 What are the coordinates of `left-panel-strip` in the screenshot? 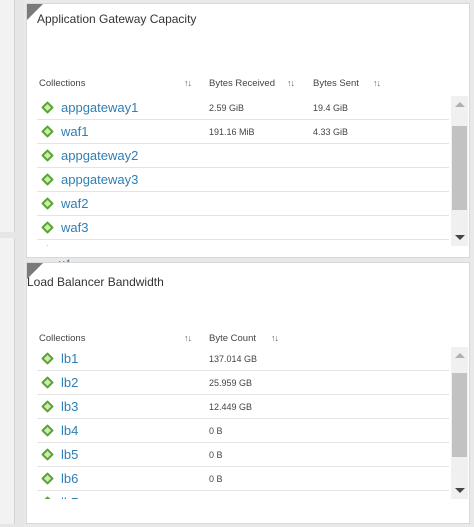 It's located at (12, 263).